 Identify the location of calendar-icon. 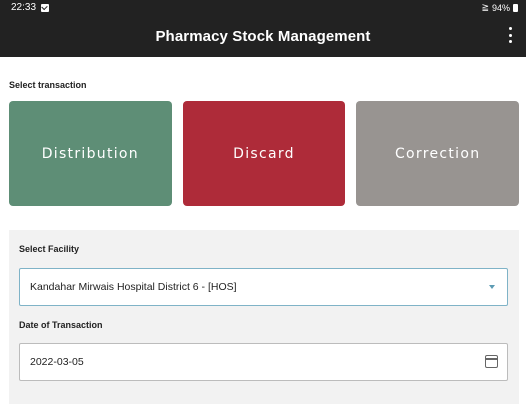
(491, 361).